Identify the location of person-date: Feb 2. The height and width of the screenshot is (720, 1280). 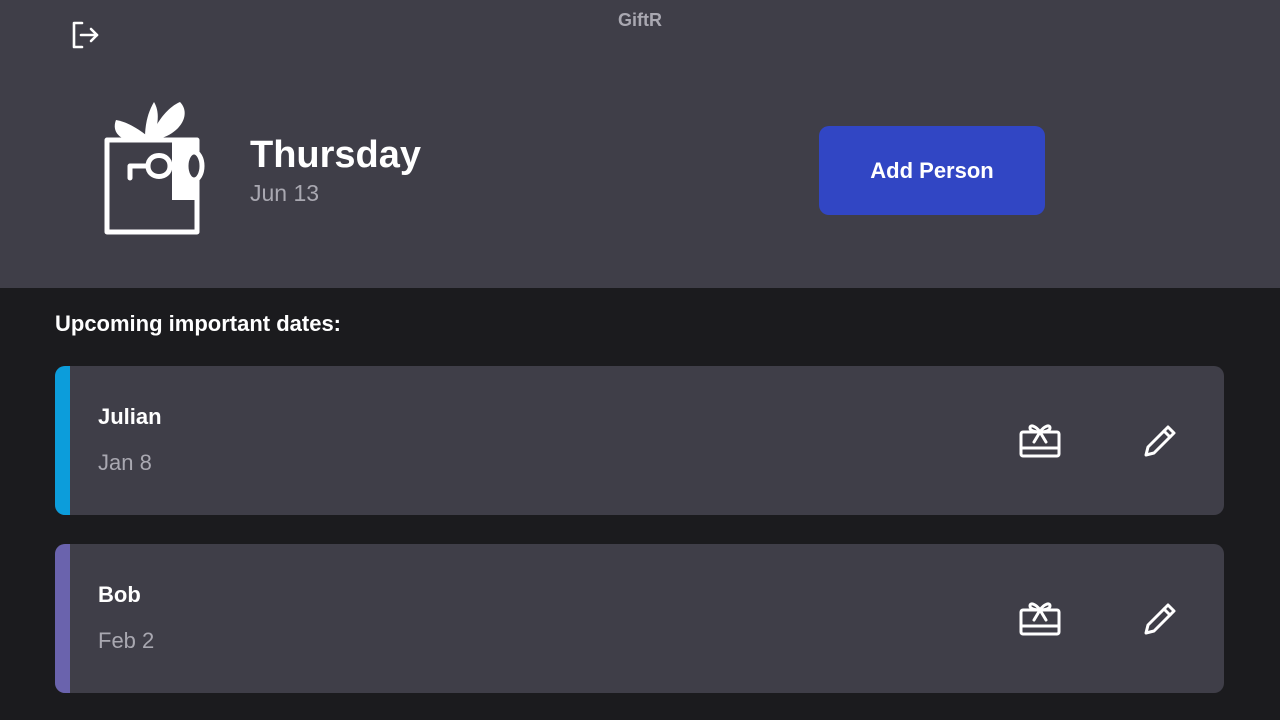
(126, 640).